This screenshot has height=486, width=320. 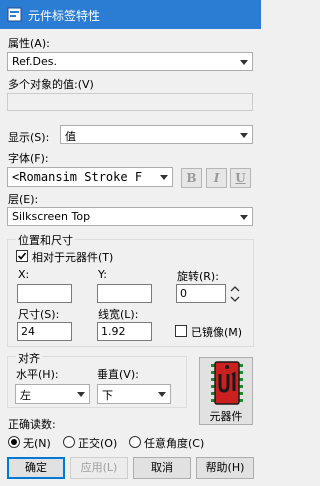 I want to click on checkmark-icon, so click(x=22, y=256).